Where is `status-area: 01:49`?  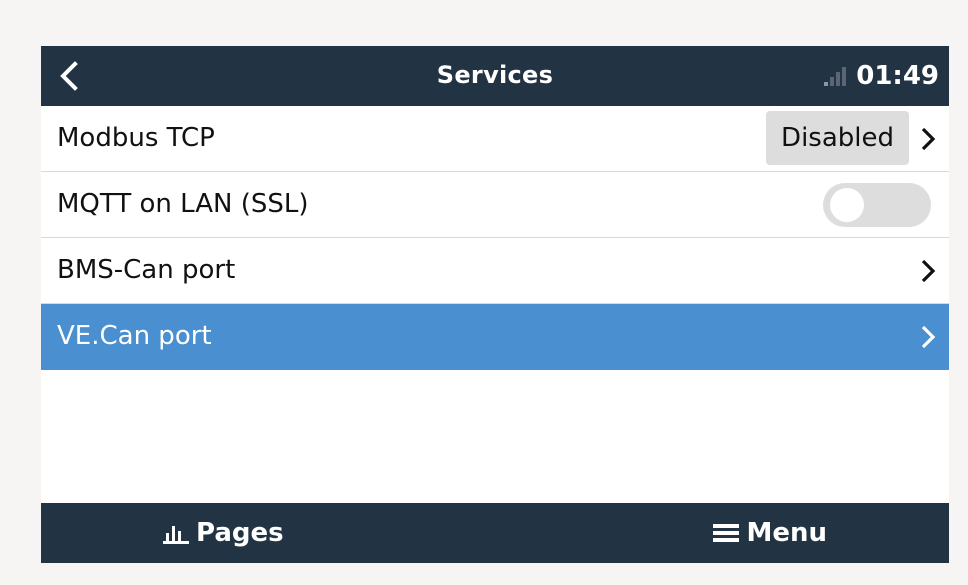 status-area: 01:49 is located at coordinates (881, 76).